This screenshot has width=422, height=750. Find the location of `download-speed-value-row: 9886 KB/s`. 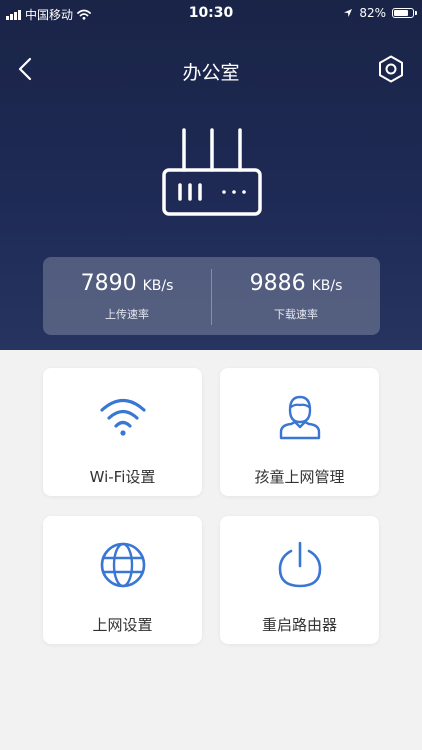

download-speed-value-row: 9886 KB/s is located at coordinates (296, 283).